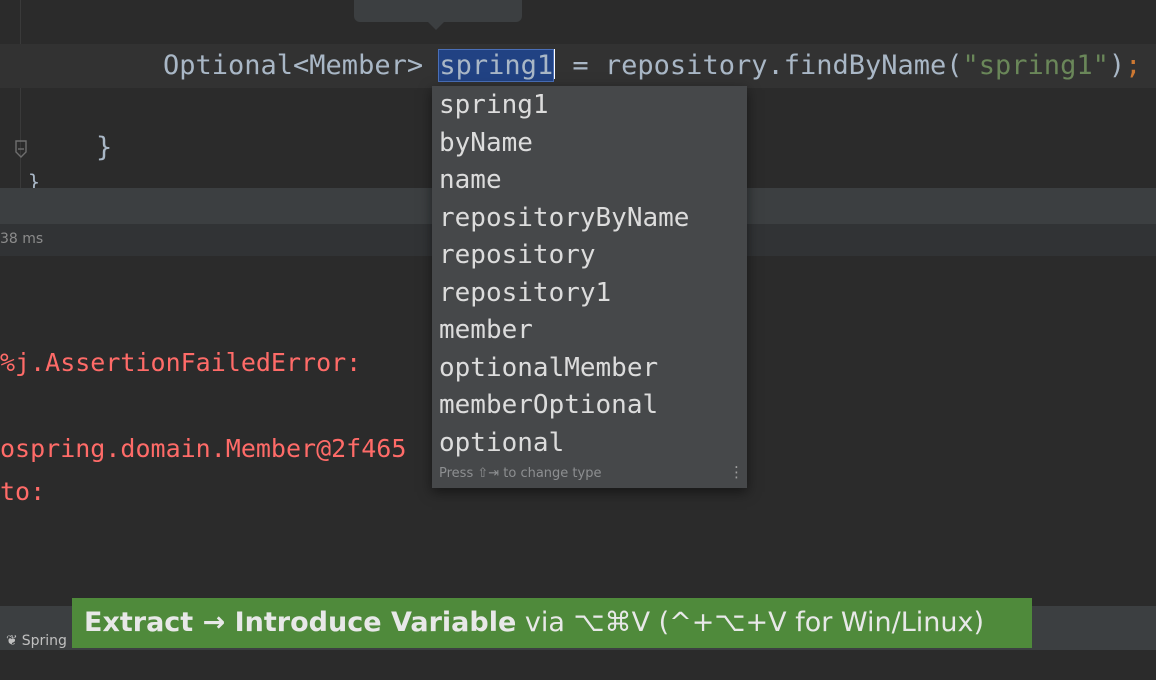 The image size is (1156, 680). I want to click on variable-name-input: spring1, so click(496, 65).